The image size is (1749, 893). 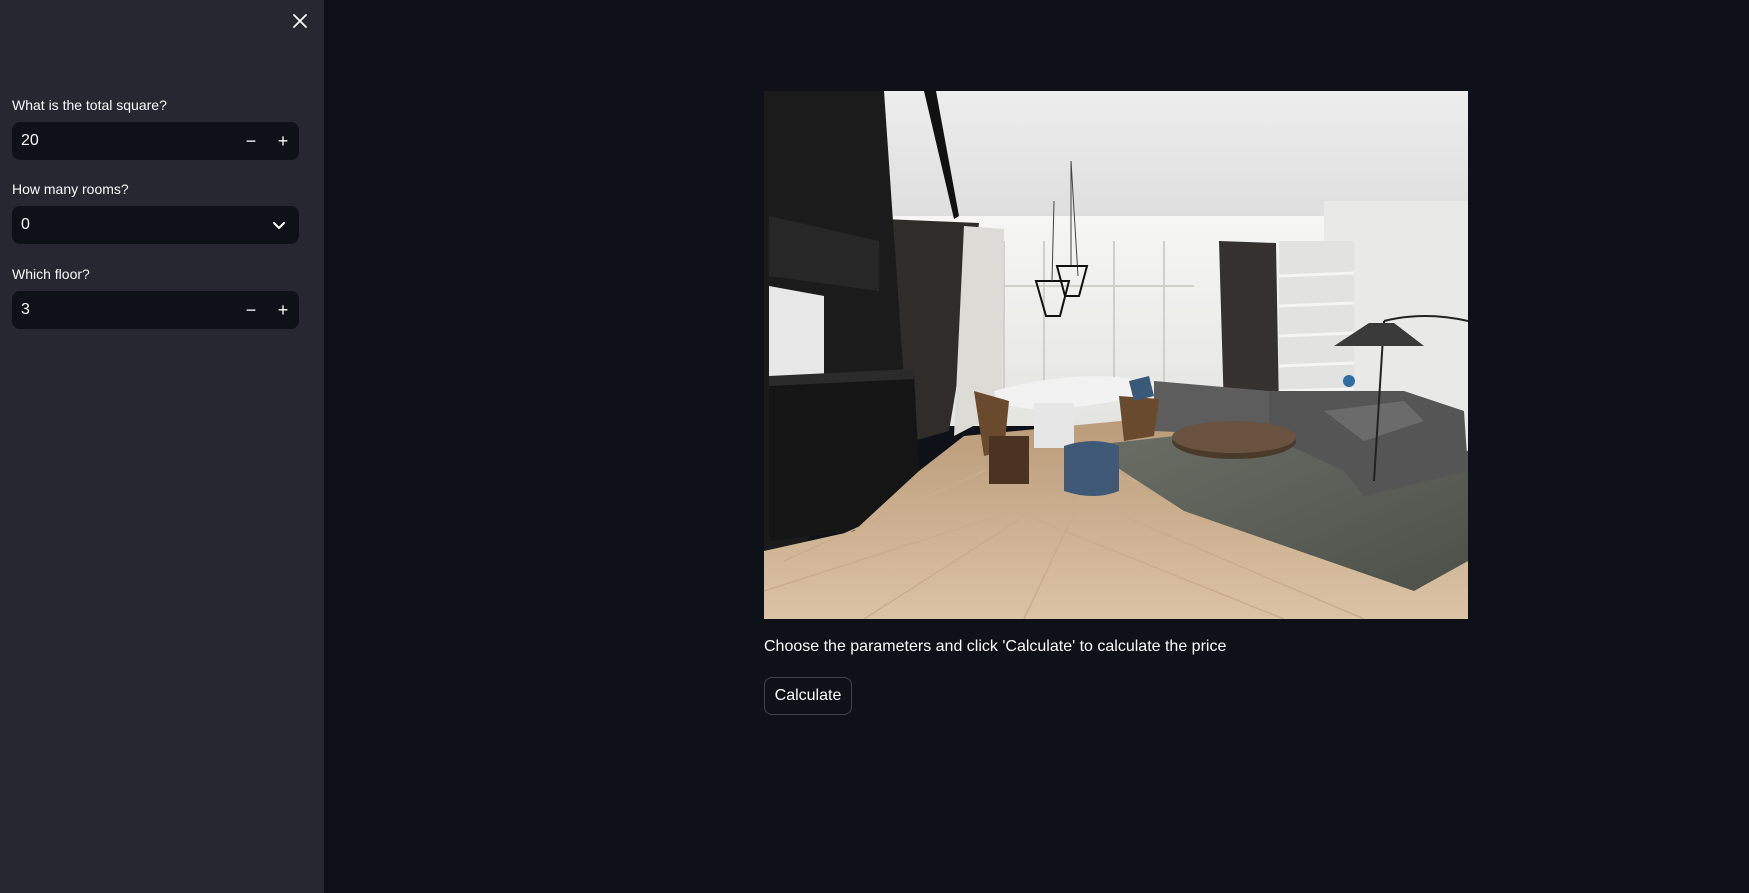 What do you see at coordinates (155, 225) in the screenshot?
I see `rooms-select: 0` at bounding box center [155, 225].